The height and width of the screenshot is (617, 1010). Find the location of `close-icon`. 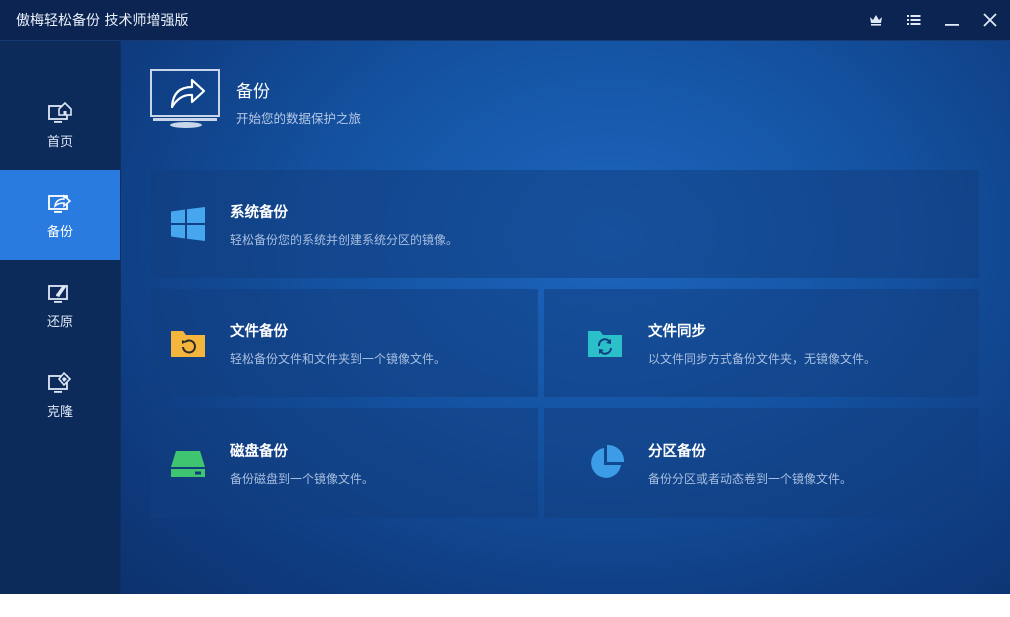

close-icon is located at coordinates (990, 20).